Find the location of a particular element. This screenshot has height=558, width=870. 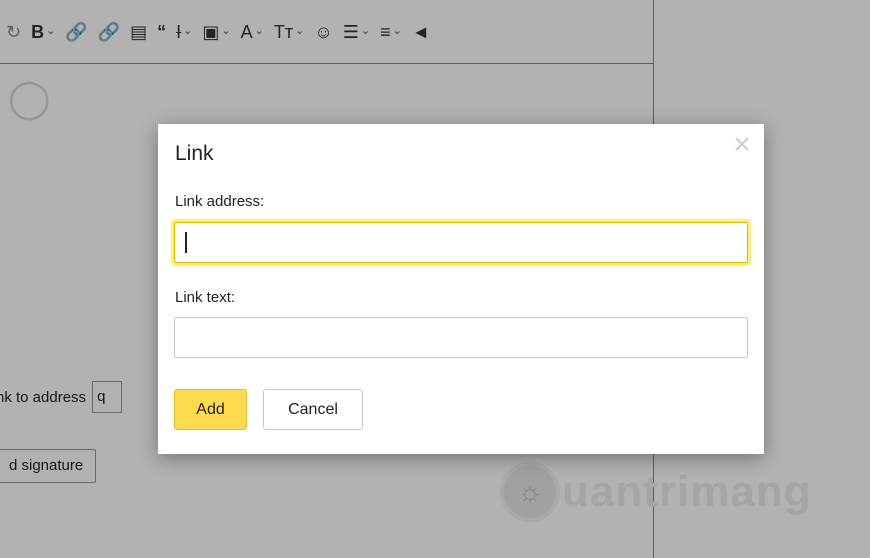

link-address-input is located at coordinates (461, 242).